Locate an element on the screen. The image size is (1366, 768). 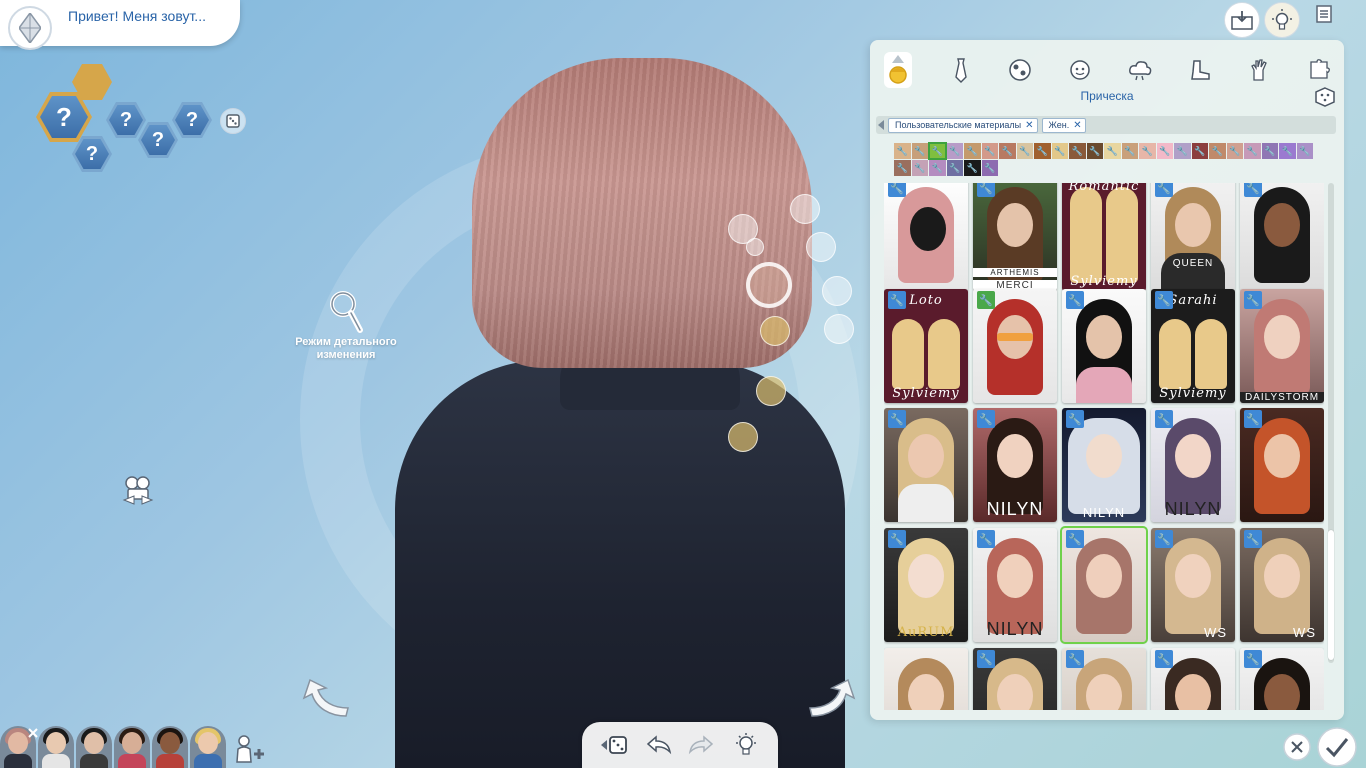
hairstyle-item is located at coordinates (926, 679).